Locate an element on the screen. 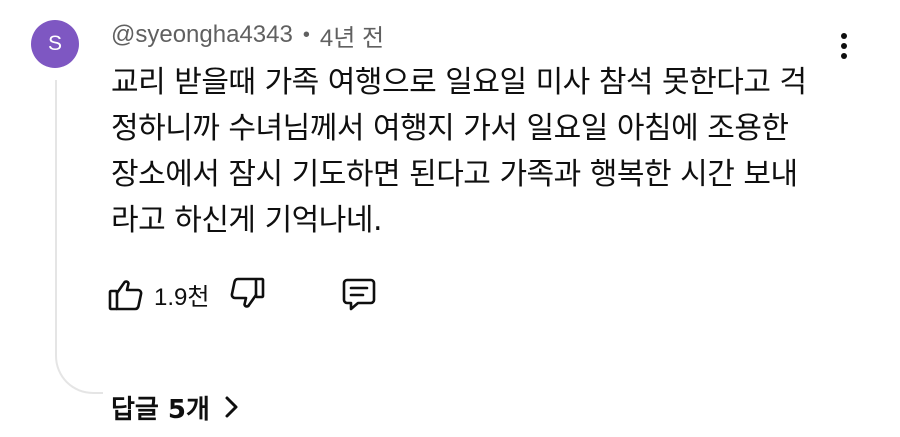 The image size is (900, 437). comment-header: @syeongha4343 • 4년 전 is located at coordinates (247, 35).